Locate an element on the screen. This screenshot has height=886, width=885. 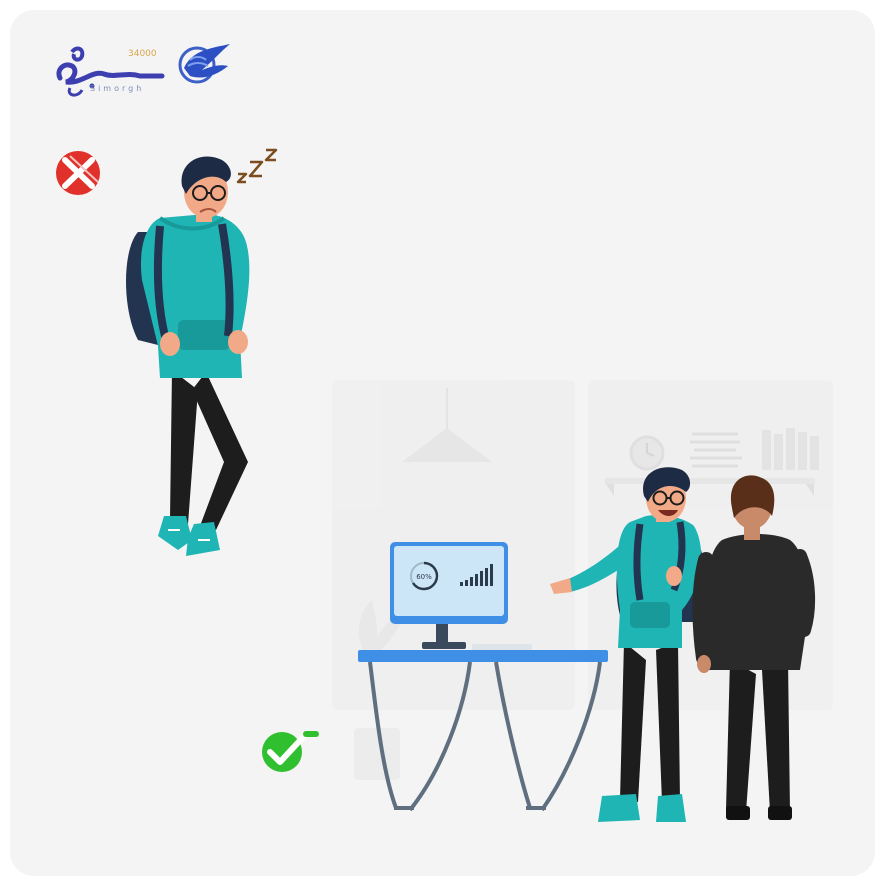
wrong-indicator is located at coordinates (78, 173).